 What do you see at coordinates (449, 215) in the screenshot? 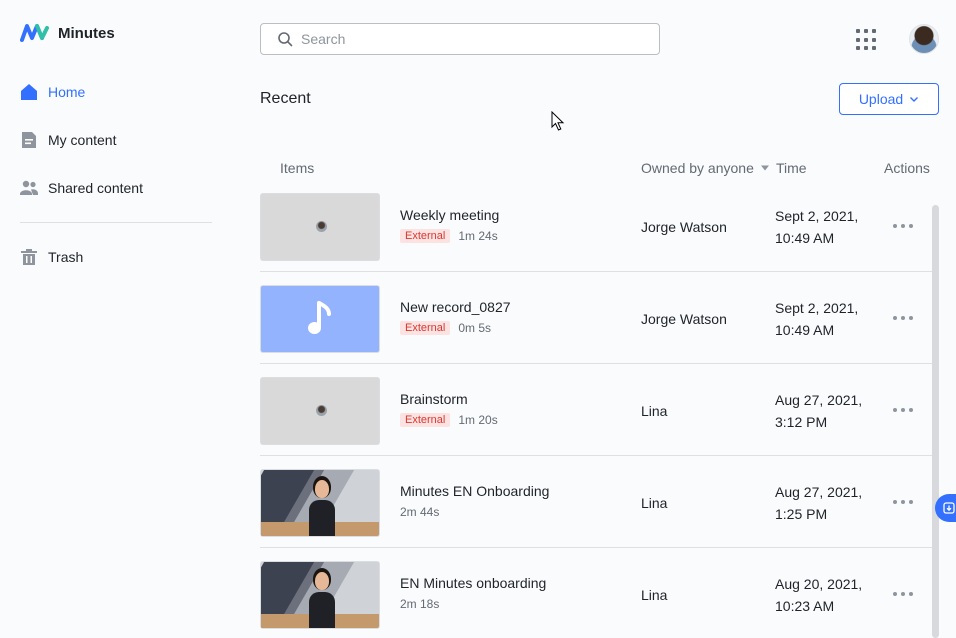
I see `recording-title: Weekly meeting` at bounding box center [449, 215].